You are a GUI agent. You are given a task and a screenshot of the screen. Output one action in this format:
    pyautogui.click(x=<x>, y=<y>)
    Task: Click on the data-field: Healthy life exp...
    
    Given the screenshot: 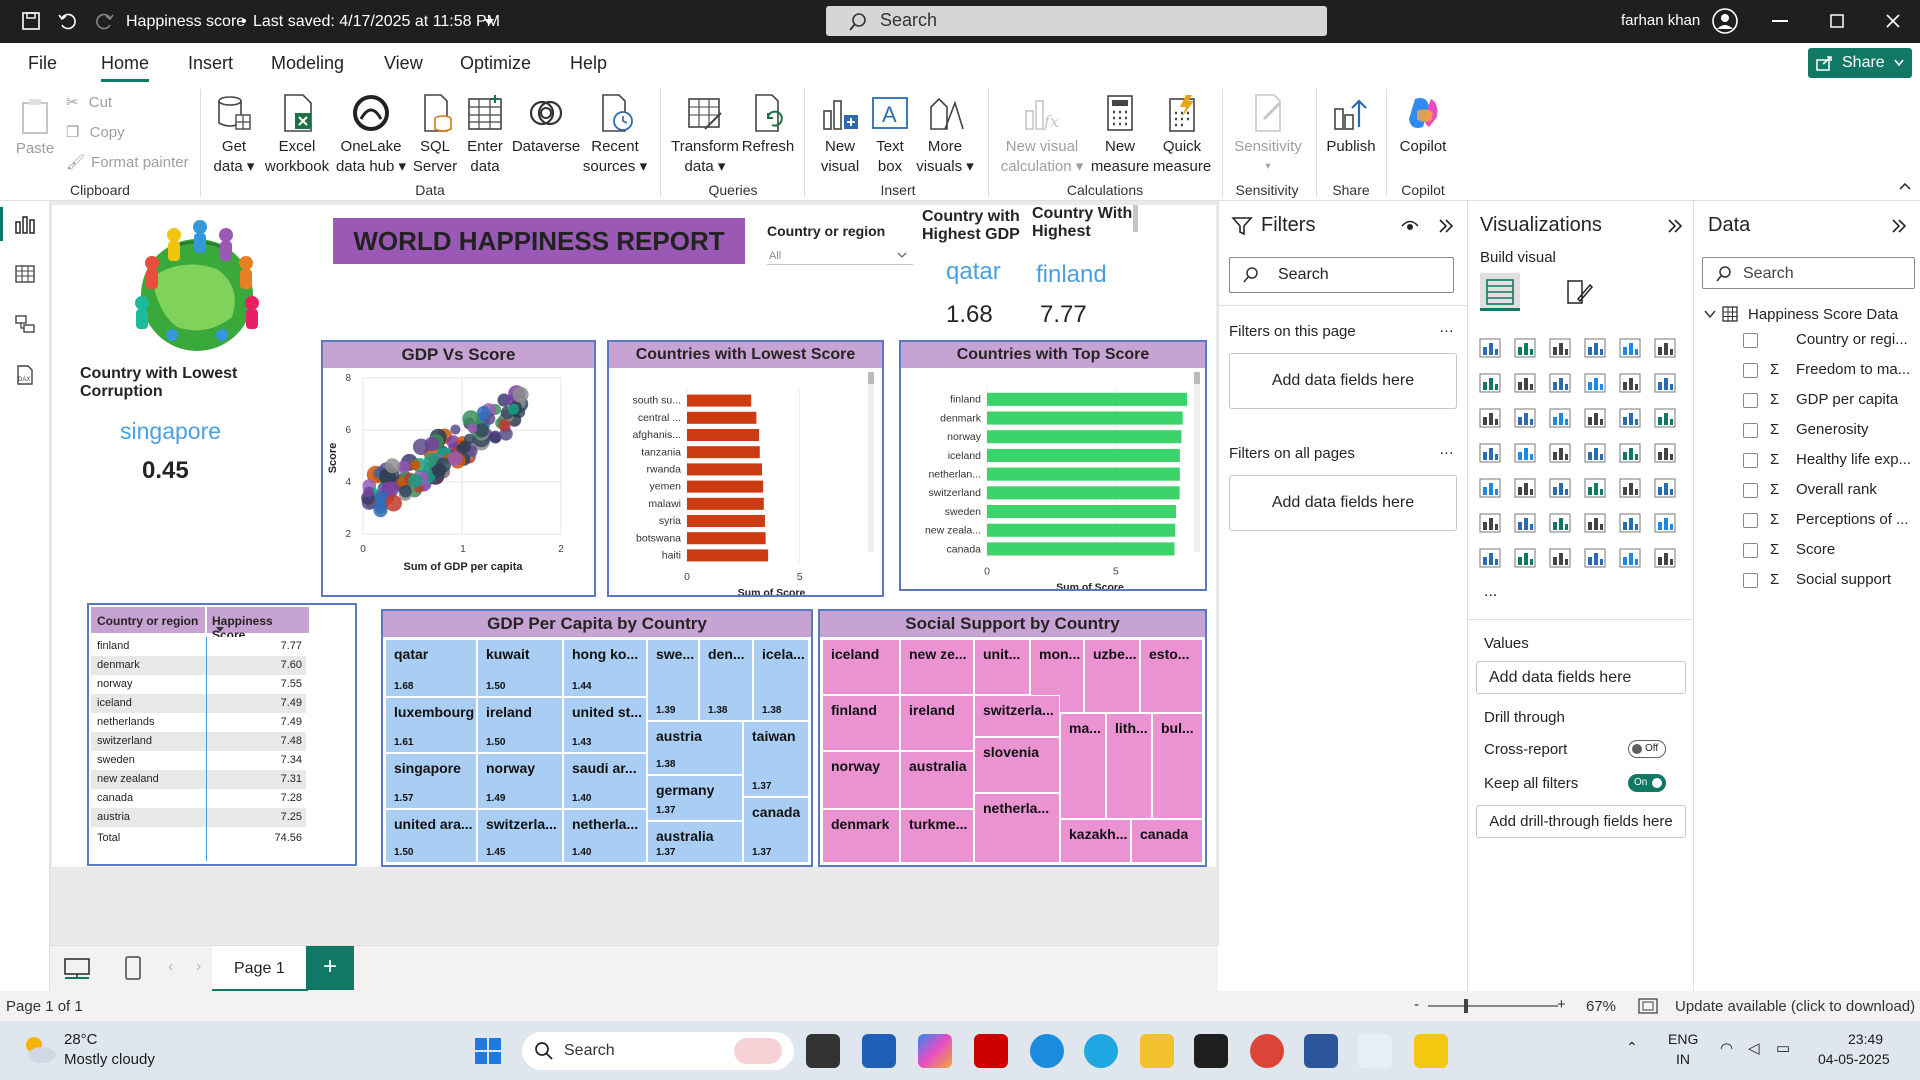 What is the action you would take?
    pyautogui.click(x=1853, y=459)
    